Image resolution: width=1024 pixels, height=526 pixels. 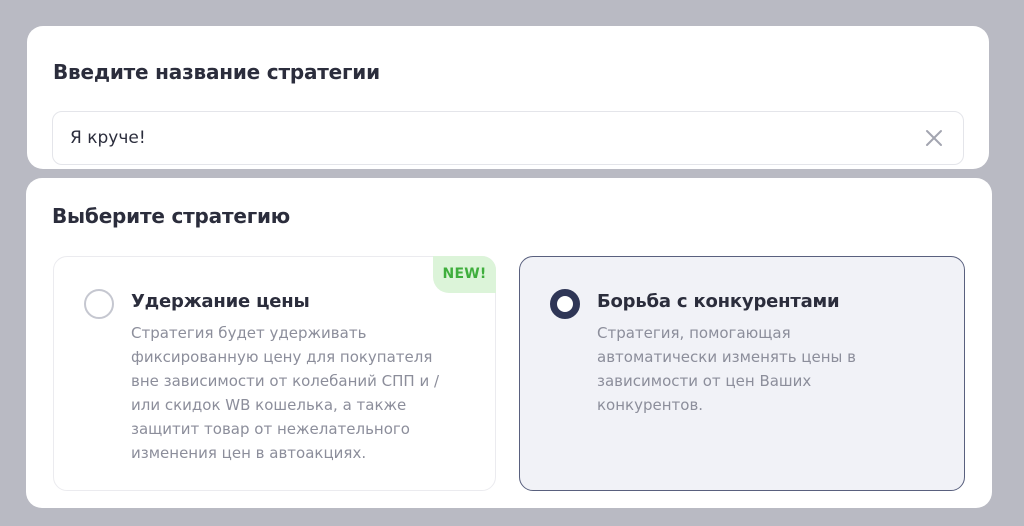 I want to click on option-title: Борьба с конкурентами, so click(x=718, y=301).